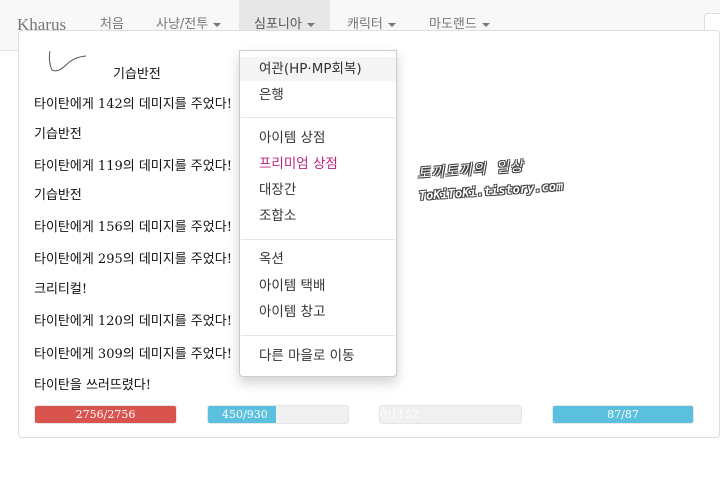  What do you see at coordinates (133, 166) in the screenshot?
I see `log-line: 타이탄에게 119의 데미지를 주었다!` at bounding box center [133, 166].